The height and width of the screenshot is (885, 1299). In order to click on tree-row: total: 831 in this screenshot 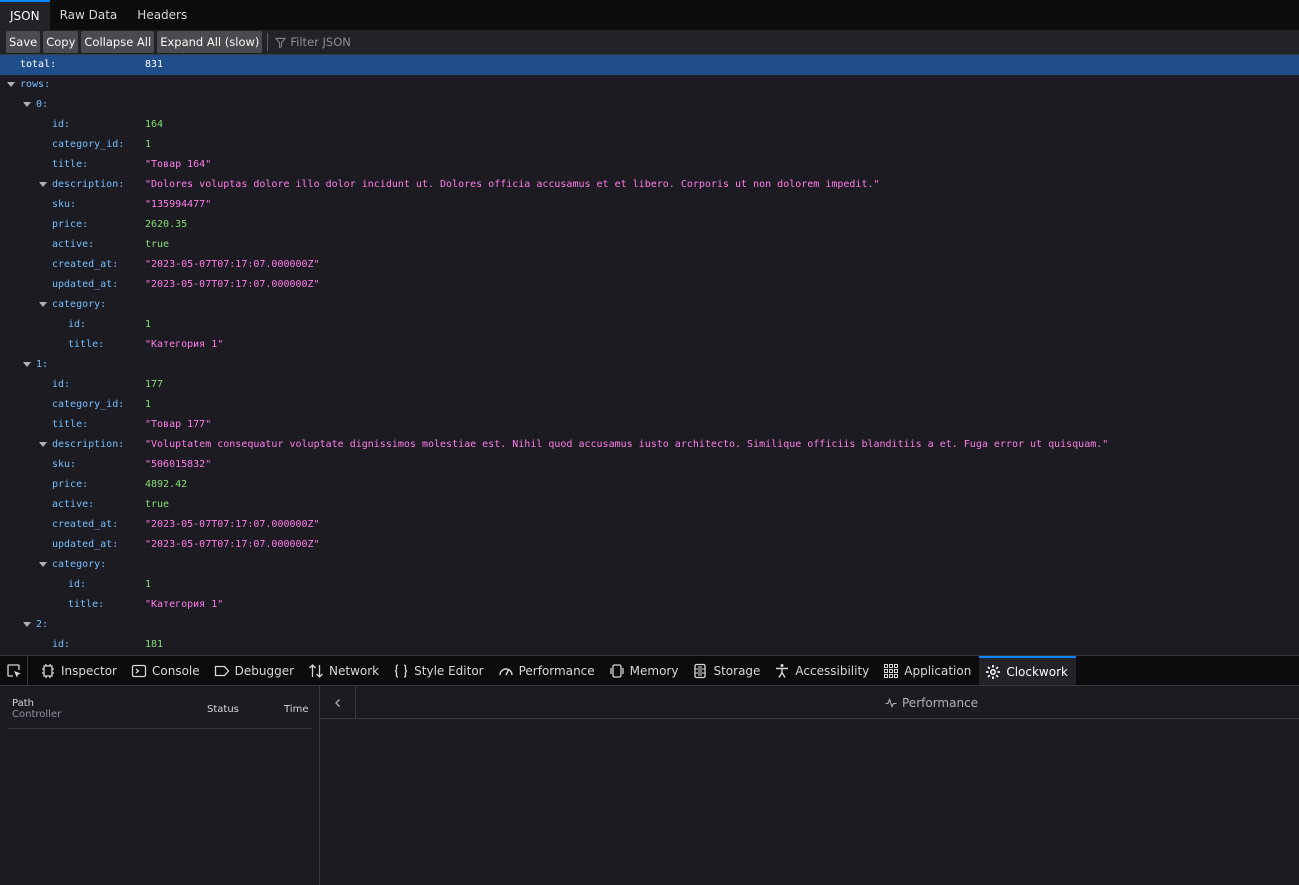, I will do `click(649, 65)`.